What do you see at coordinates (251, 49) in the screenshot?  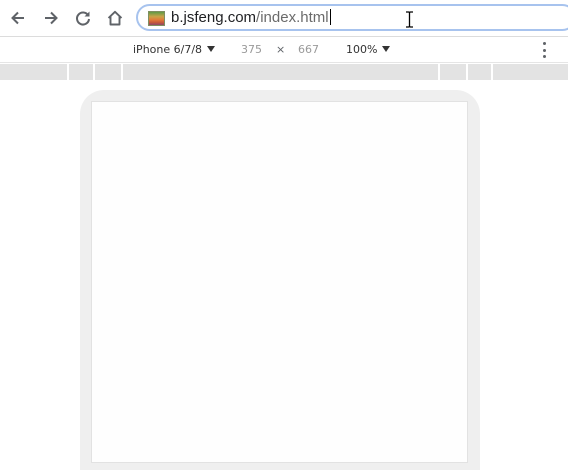 I see `width-field: 375` at bounding box center [251, 49].